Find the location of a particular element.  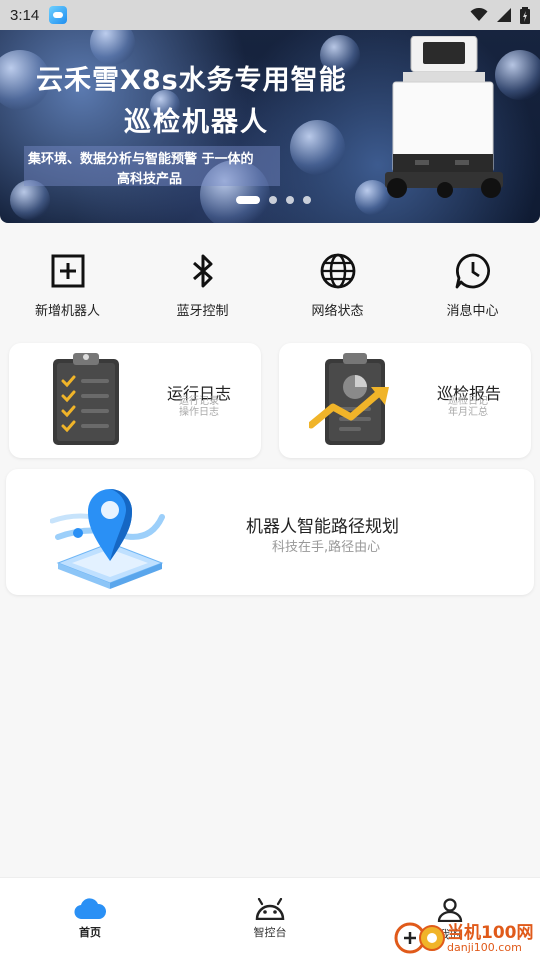

android-icon is located at coordinates (270, 909).